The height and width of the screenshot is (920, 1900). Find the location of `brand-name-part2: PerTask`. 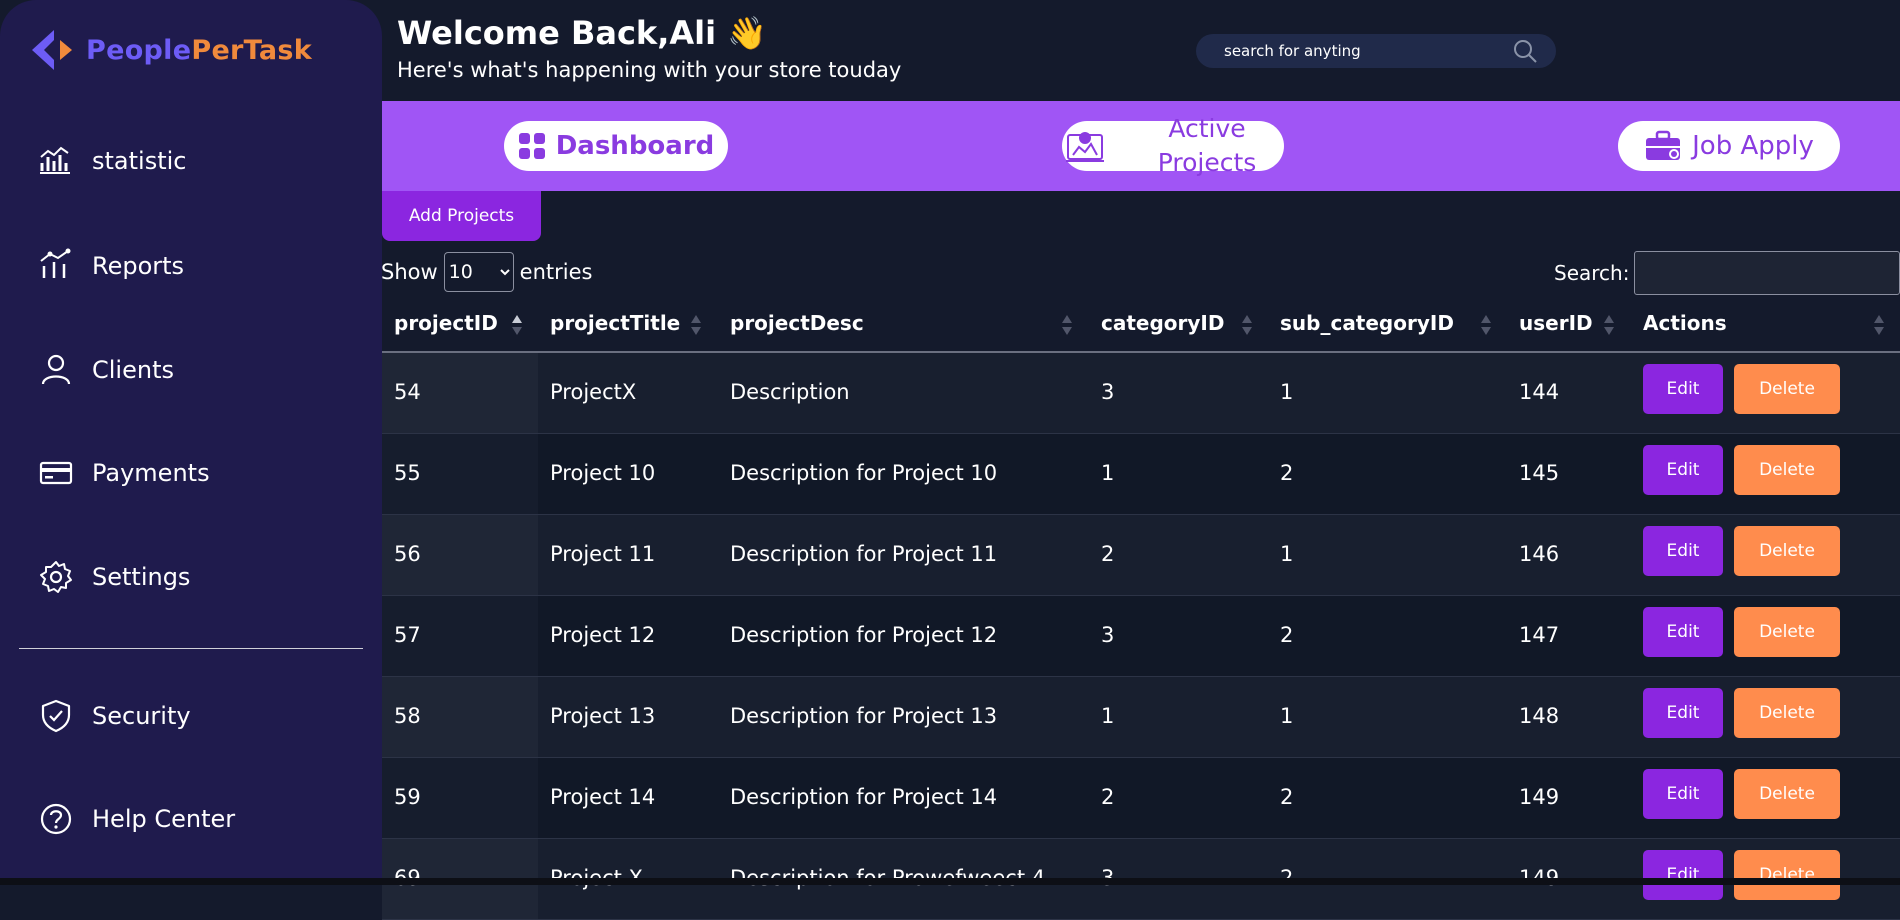

brand-name-part2: PerTask is located at coordinates (252, 50).